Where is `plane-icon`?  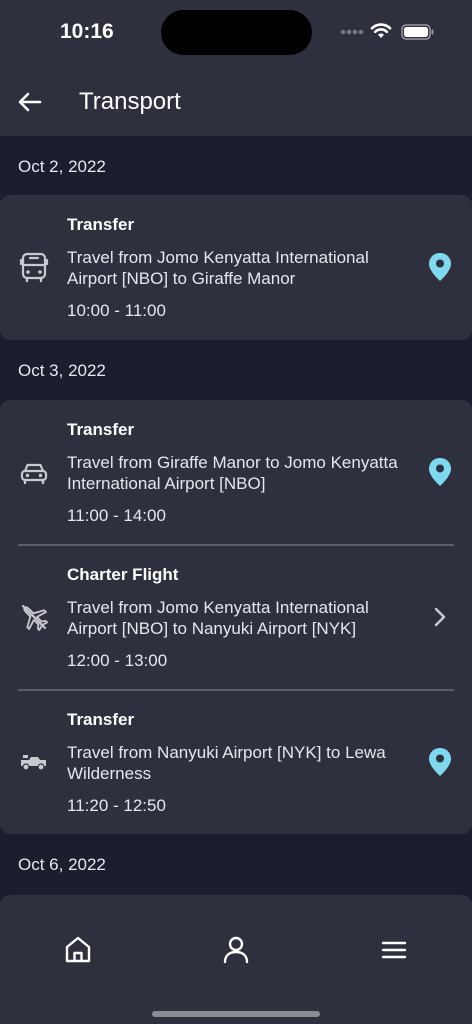 plane-icon is located at coordinates (34, 617).